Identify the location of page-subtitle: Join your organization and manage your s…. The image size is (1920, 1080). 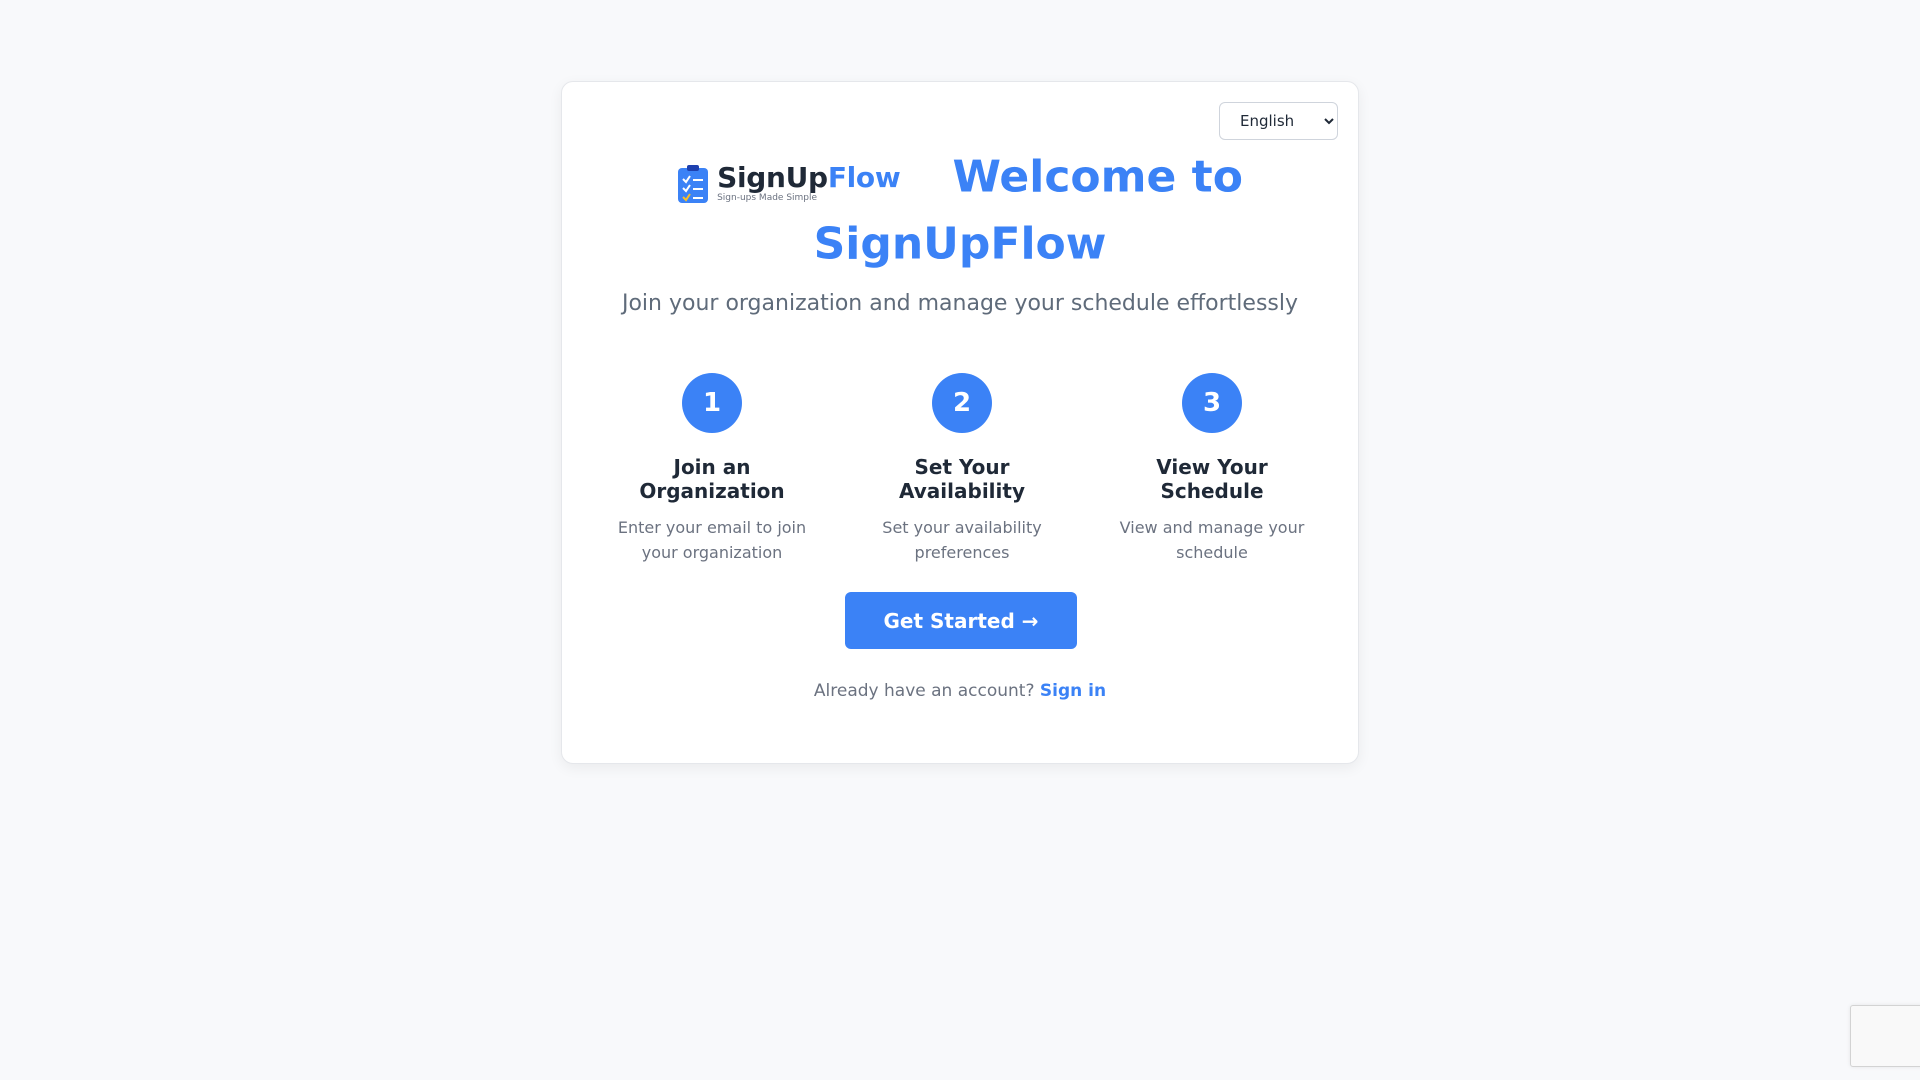
(960, 303).